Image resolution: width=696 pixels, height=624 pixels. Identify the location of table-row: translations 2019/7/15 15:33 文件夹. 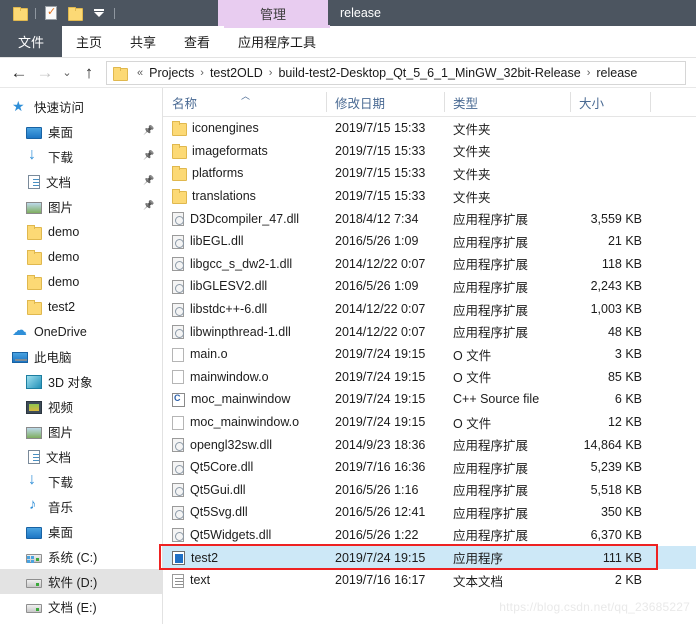
(429, 196).